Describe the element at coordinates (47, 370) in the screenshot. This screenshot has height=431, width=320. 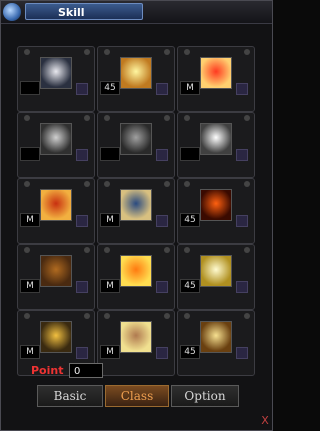
I see `point-label: Point` at that location.